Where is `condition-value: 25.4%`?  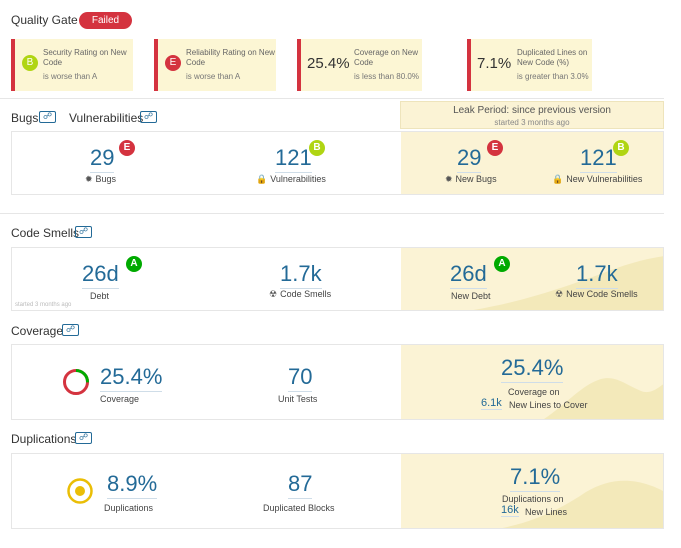 condition-value: 25.4% is located at coordinates (328, 63).